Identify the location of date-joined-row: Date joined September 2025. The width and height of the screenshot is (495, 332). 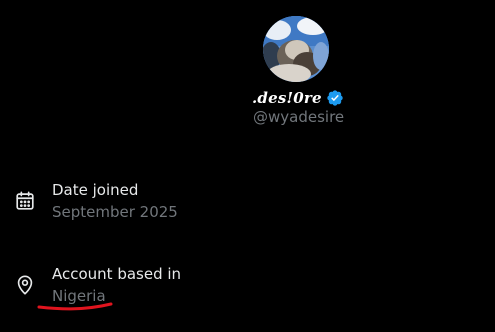
(244, 203).